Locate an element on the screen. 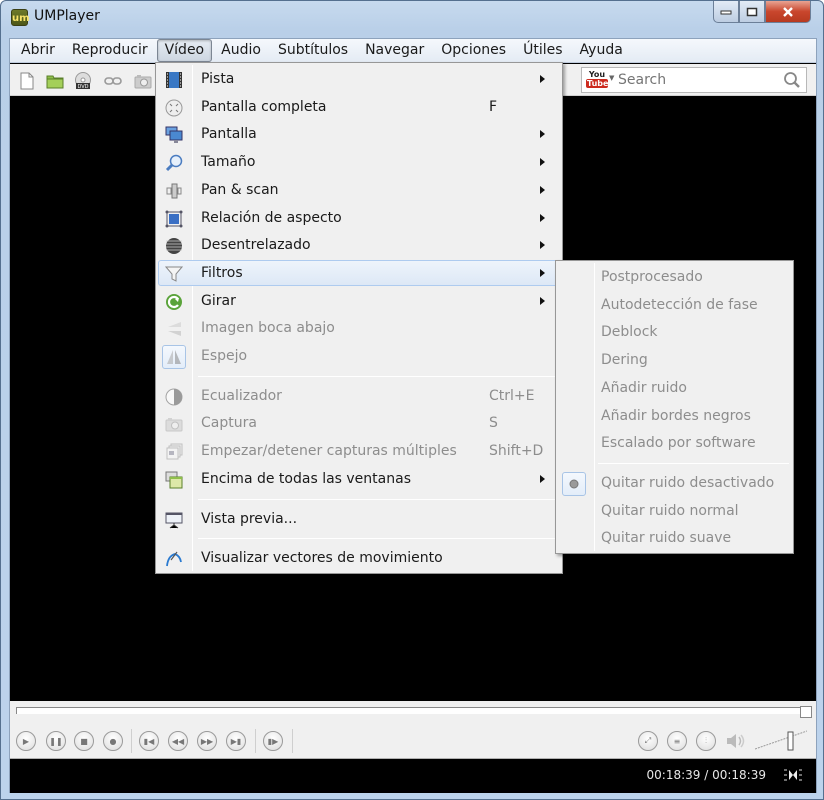 Image resolution: width=824 pixels, height=800 pixels. youtube-logo-icon: You Tube is located at coordinates (597, 80).